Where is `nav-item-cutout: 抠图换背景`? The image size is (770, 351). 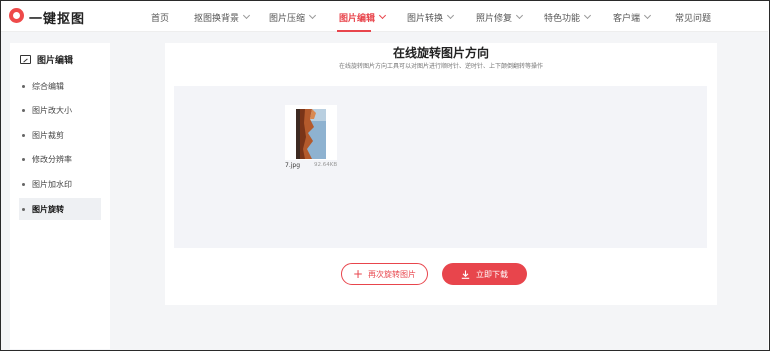
nav-item-cutout: 抠图换背景 is located at coordinates (222, 17).